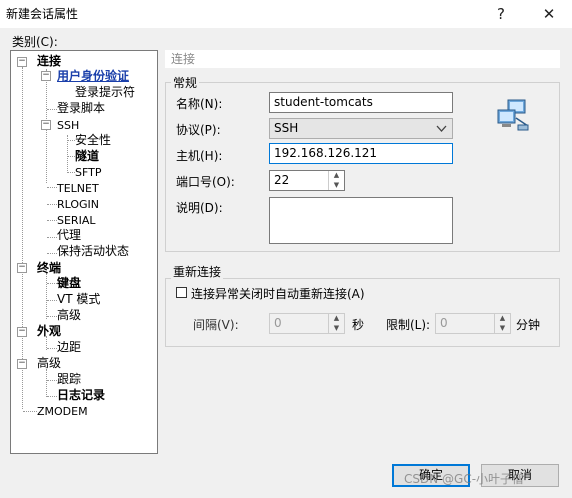 This screenshot has height=498, width=572. Describe the element at coordinates (105, 92) in the screenshot. I see `tree-login-prompt: 登录提示符` at that location.